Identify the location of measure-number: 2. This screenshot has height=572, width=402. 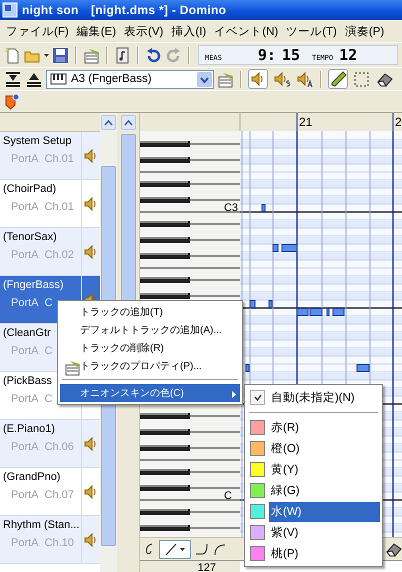
(398, 122).